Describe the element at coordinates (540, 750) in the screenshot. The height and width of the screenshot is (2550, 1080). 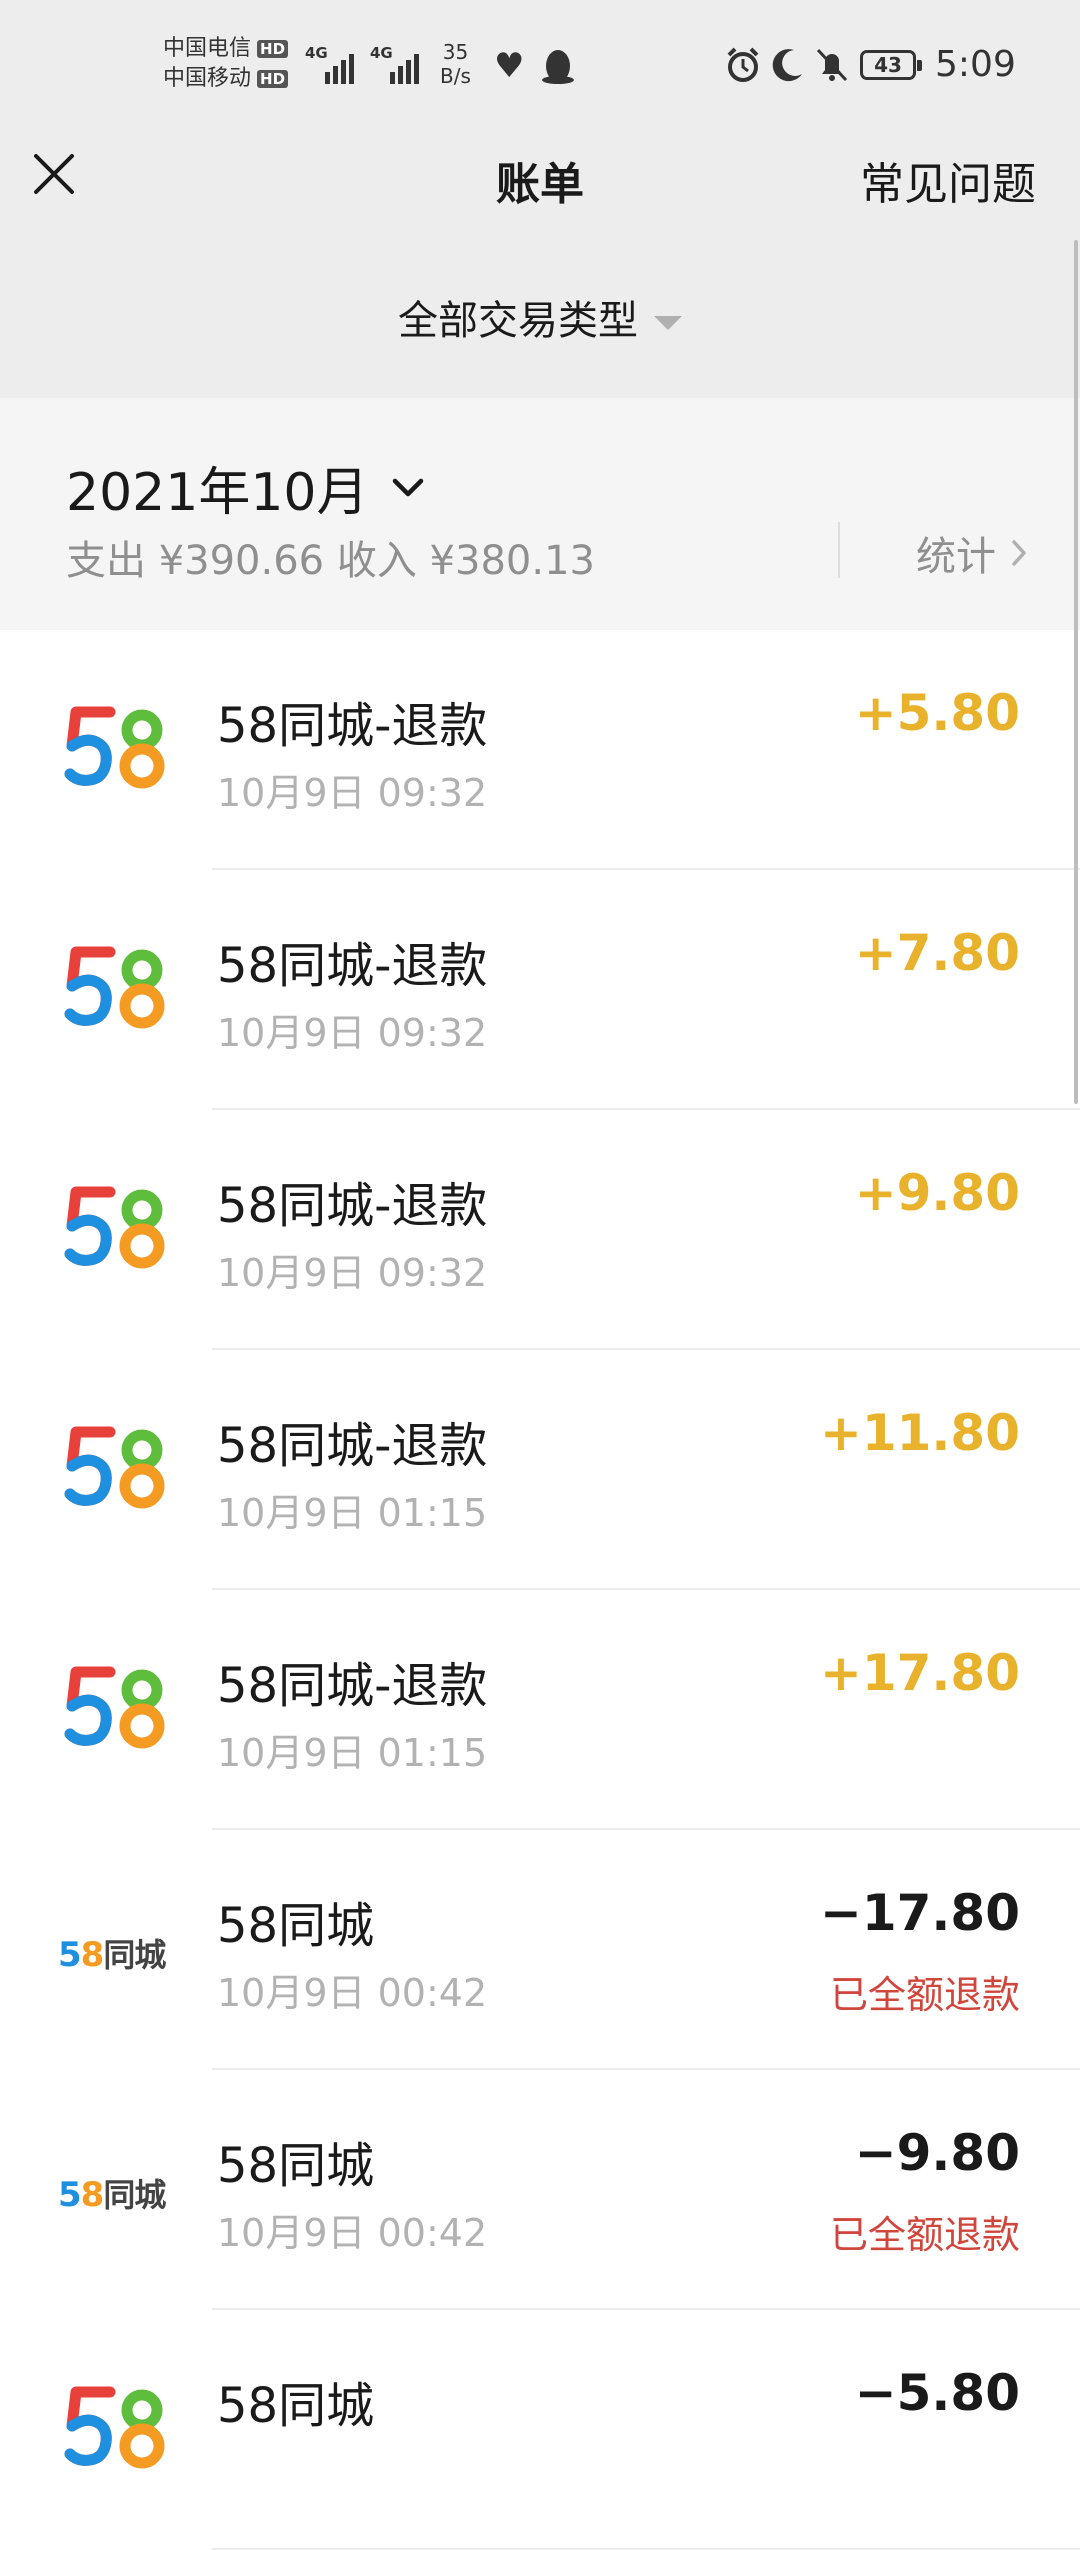
I see `transaction-row: 58同城-退款 10月9日 09:32 +5.80` at that location.